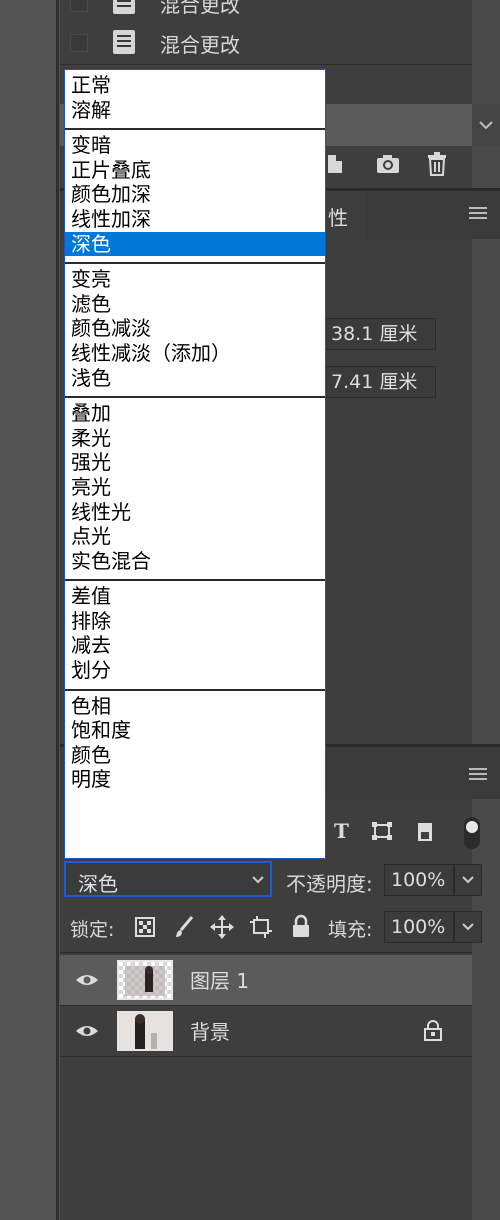 The height and width of the screenshot is (1220, 500). Describe the element at coordinates (433, 1030) in the screenshot. I see `lock-icon` at that location.